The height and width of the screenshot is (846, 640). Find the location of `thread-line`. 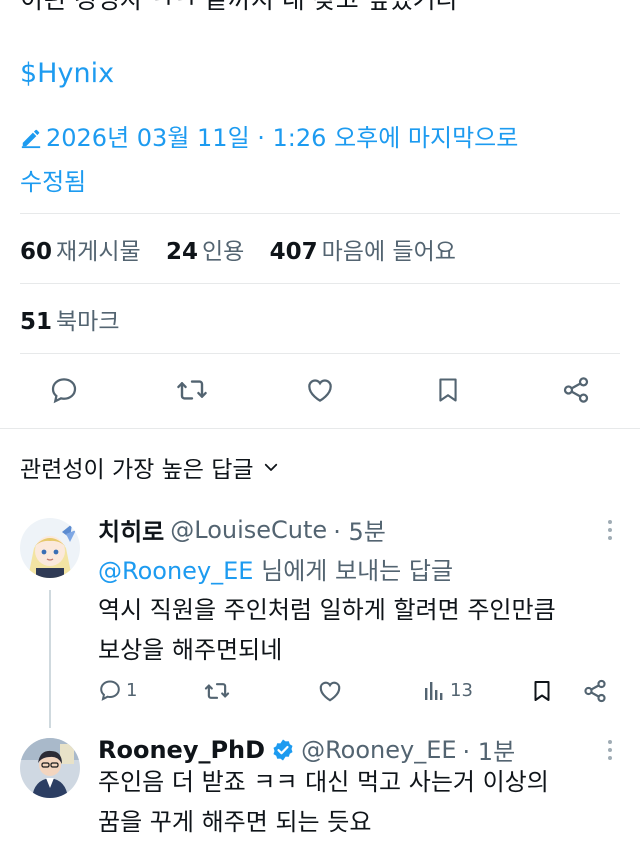

thread-line is located at coordinates (50, 659).